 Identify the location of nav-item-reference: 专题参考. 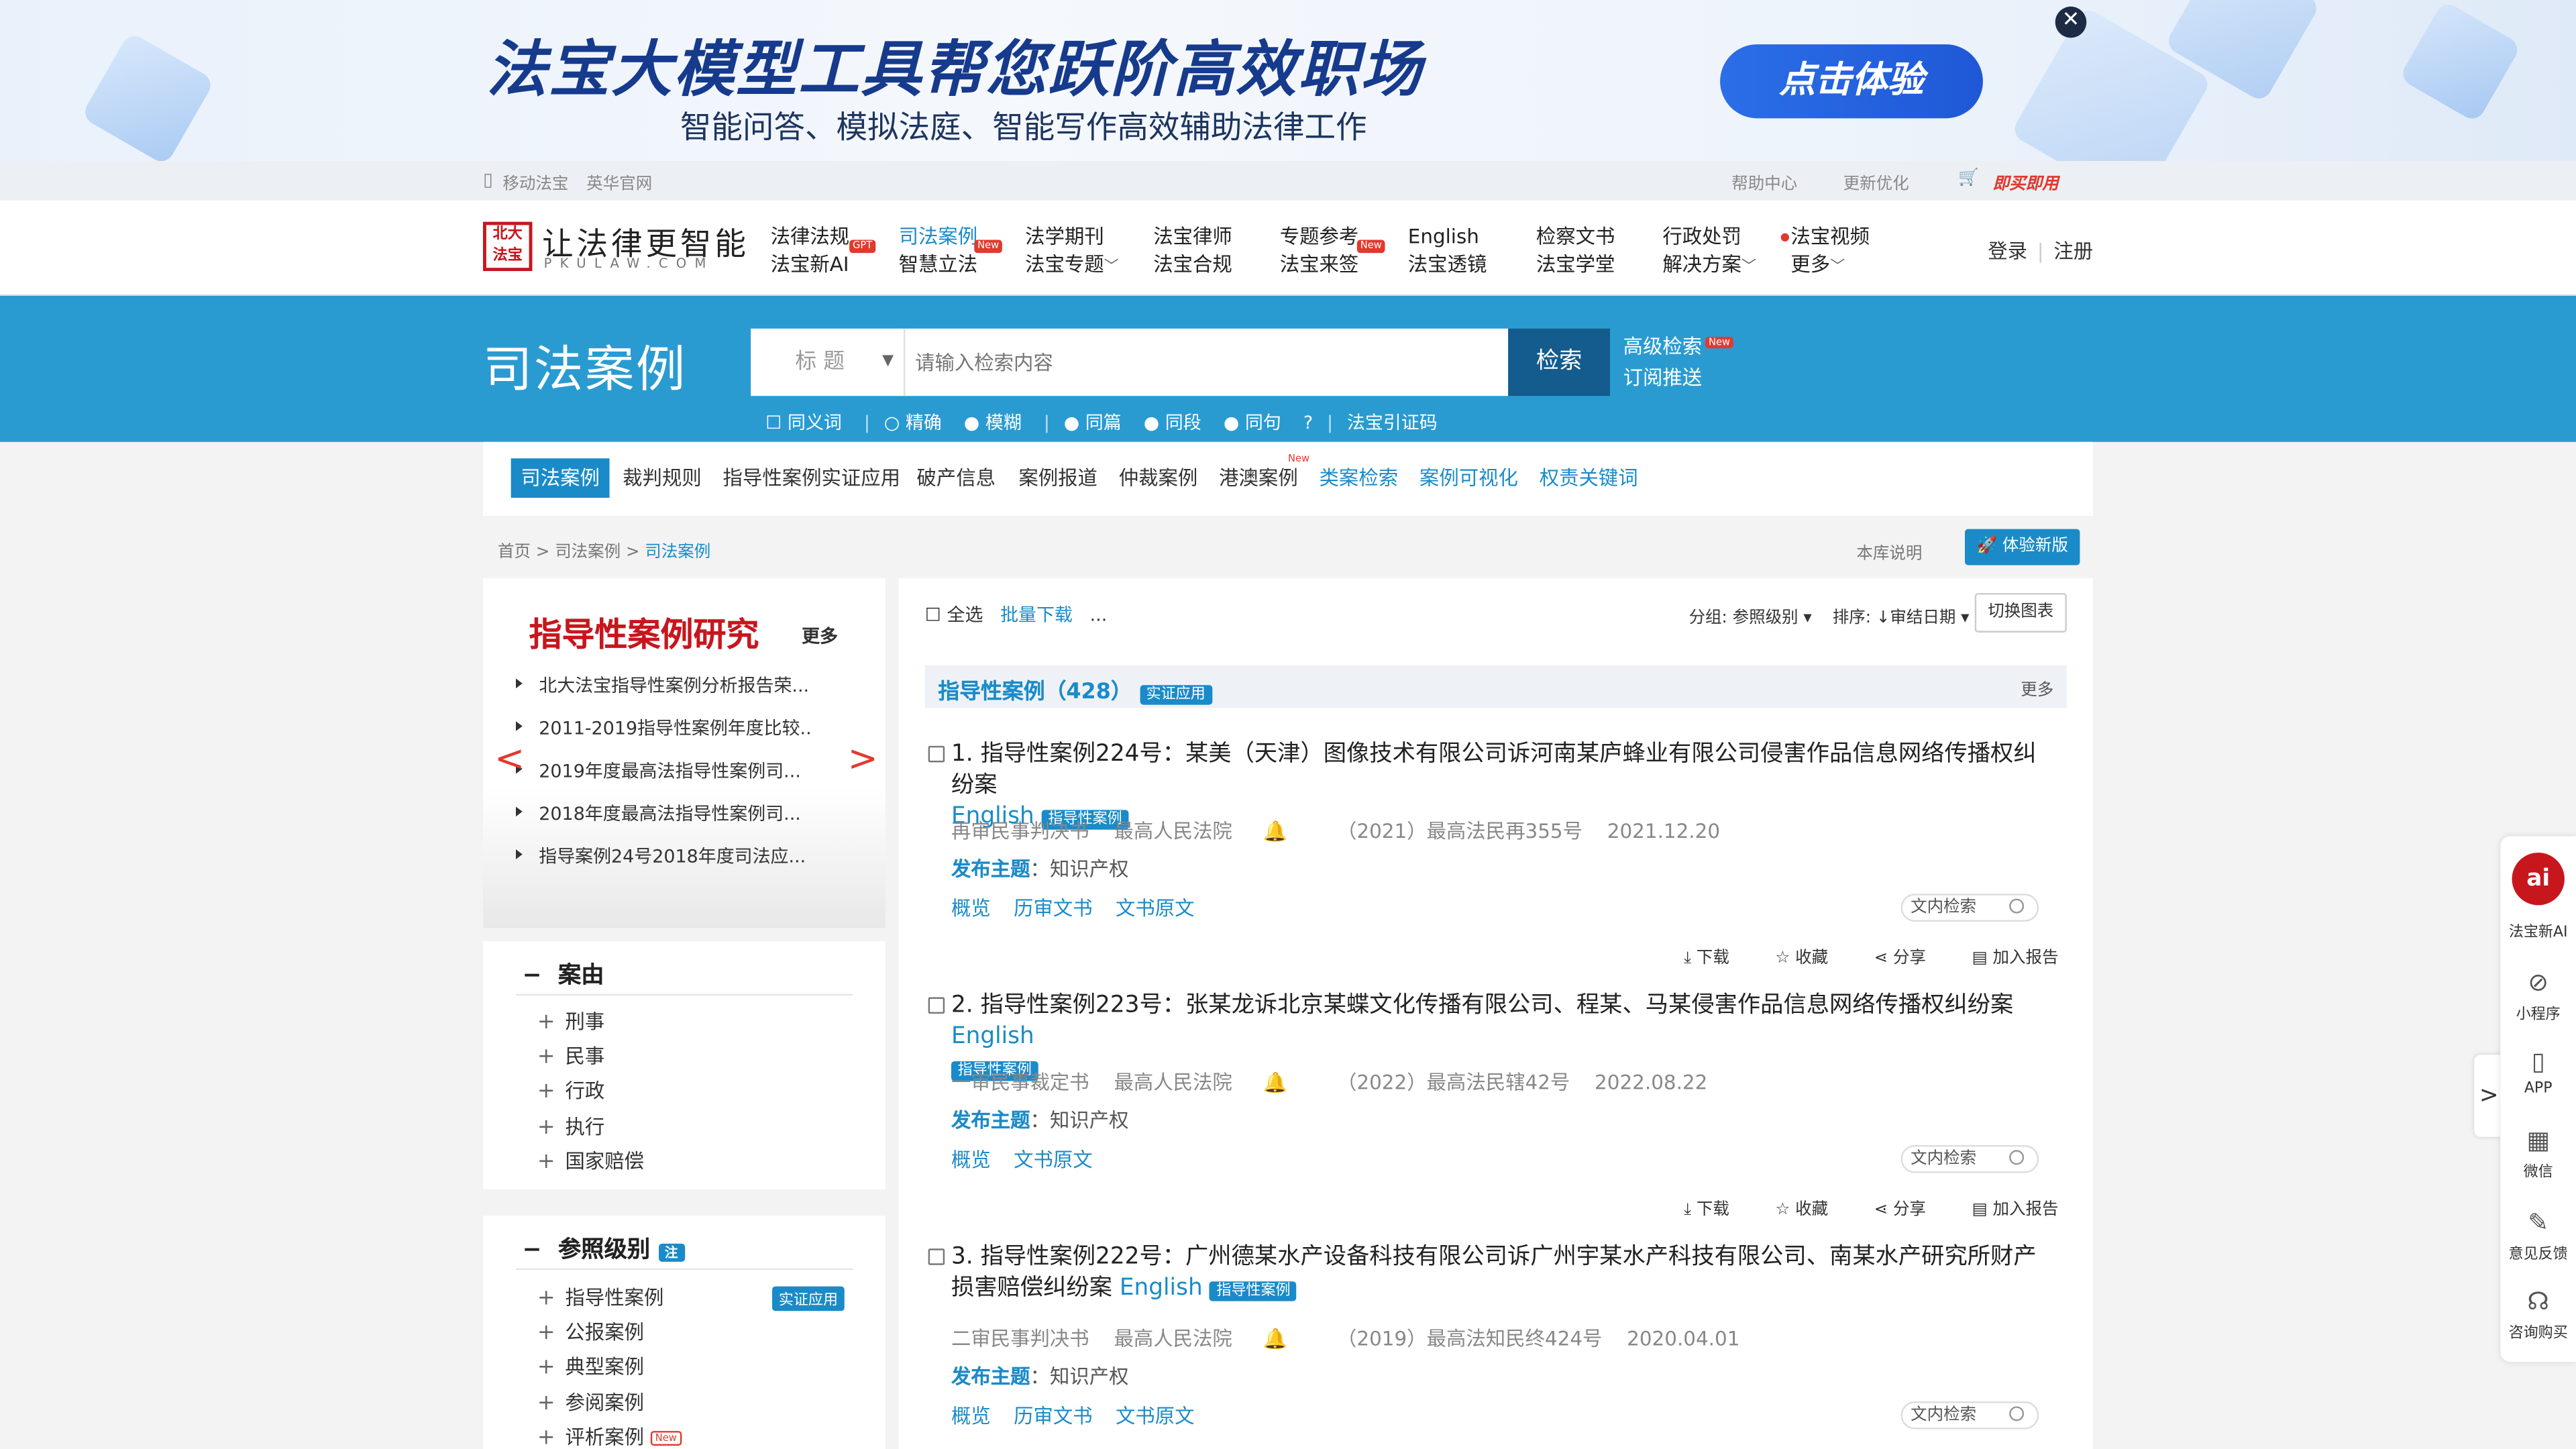
(1319, 237).